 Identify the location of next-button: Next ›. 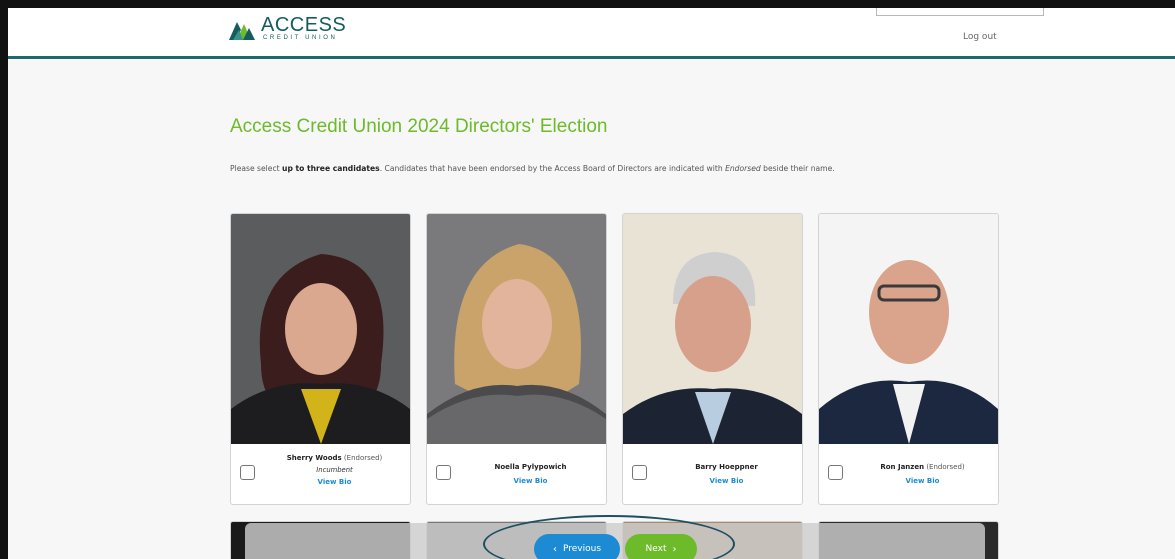
(661, 546).